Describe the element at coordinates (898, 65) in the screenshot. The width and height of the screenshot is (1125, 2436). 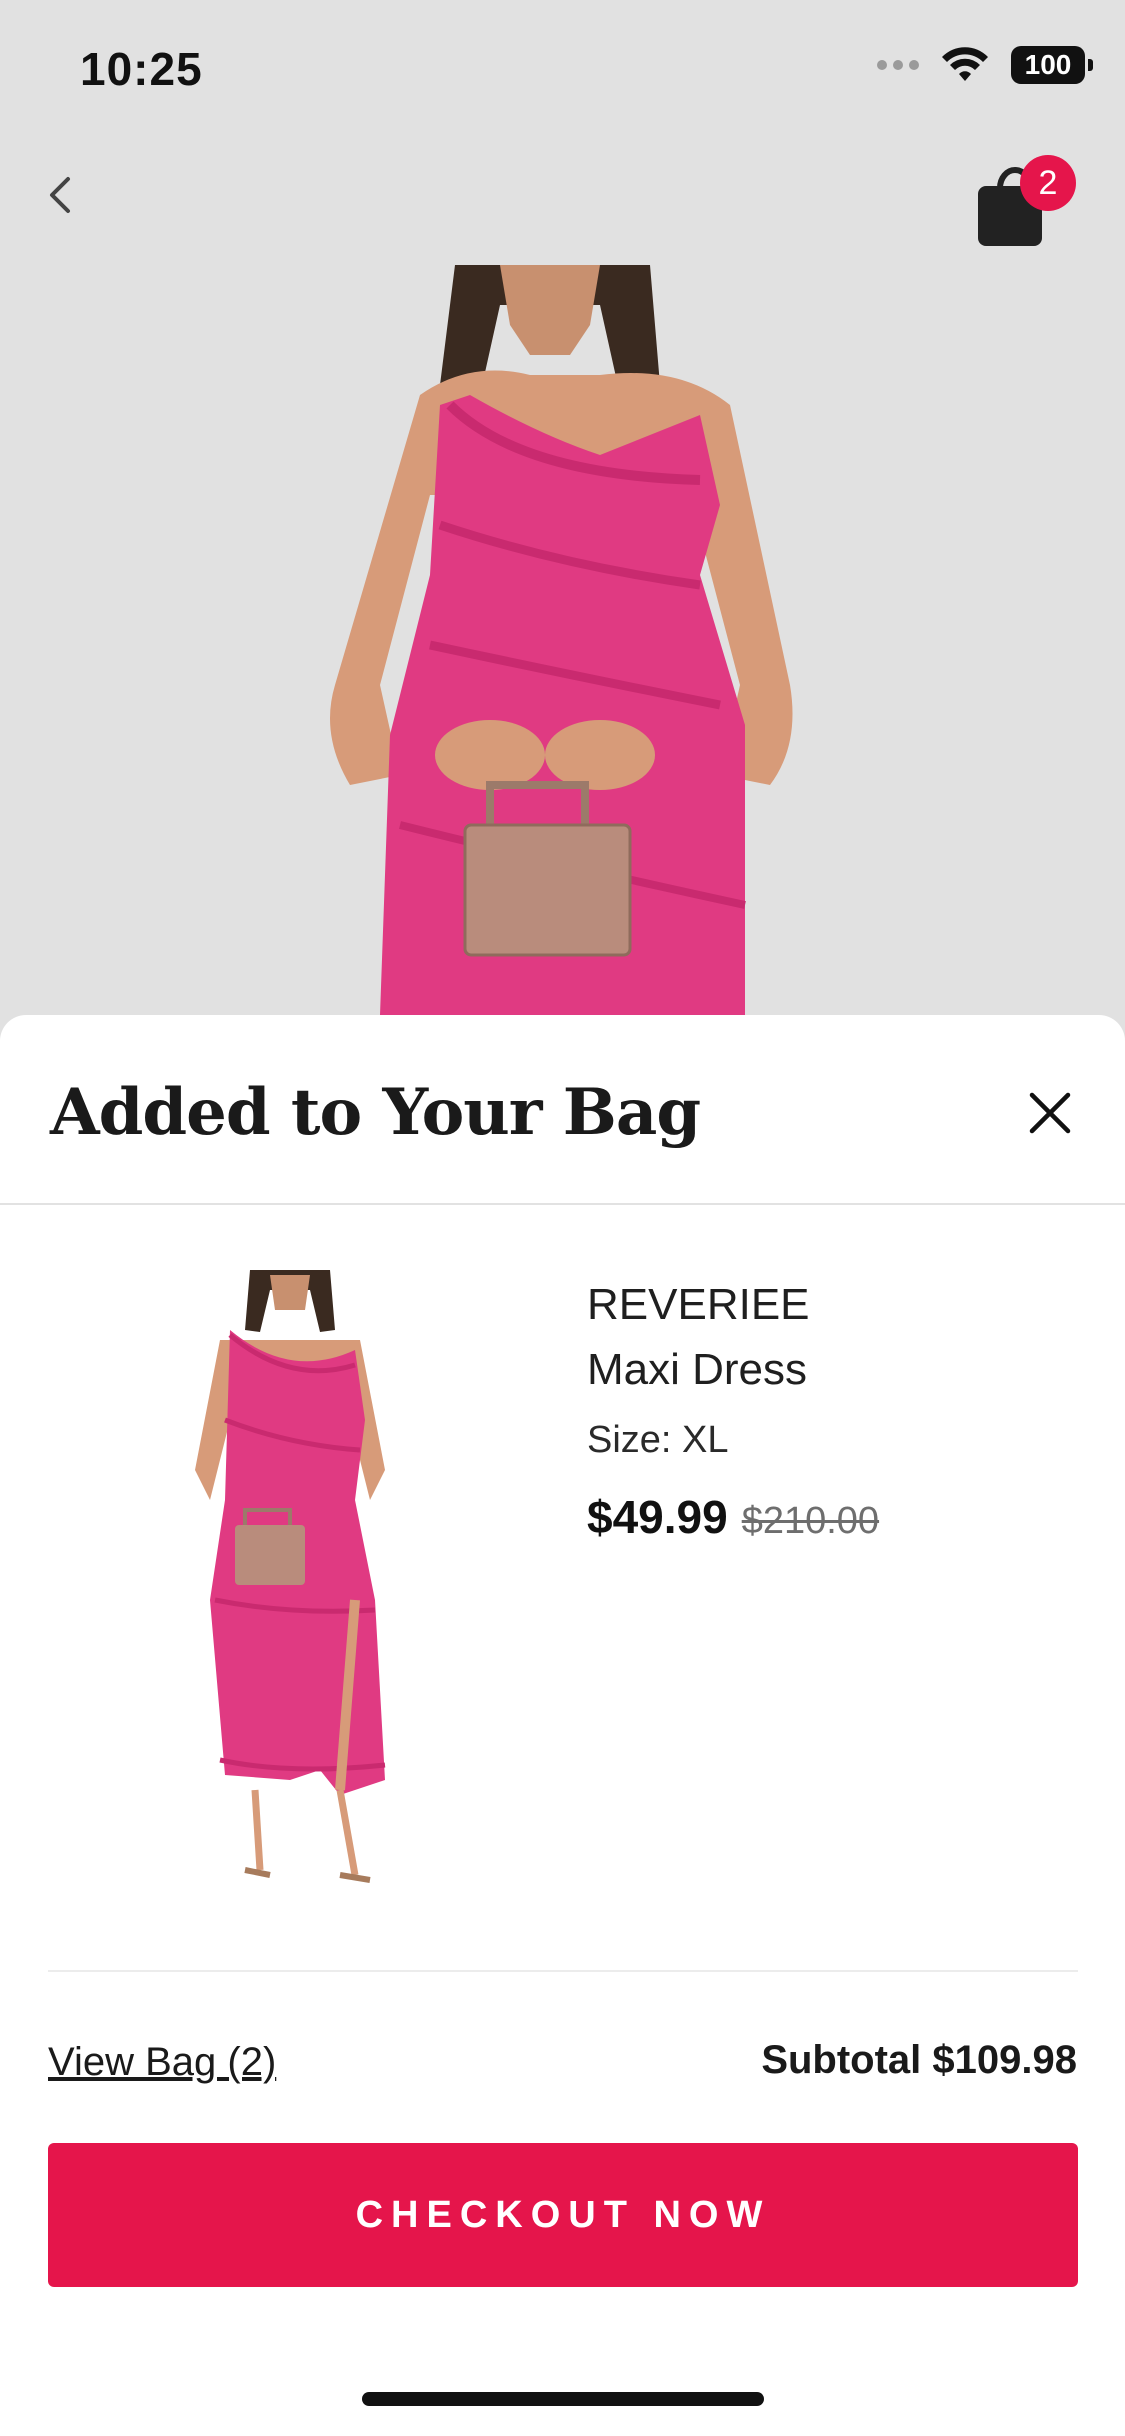
I see `signal-dots-icon` at that location.